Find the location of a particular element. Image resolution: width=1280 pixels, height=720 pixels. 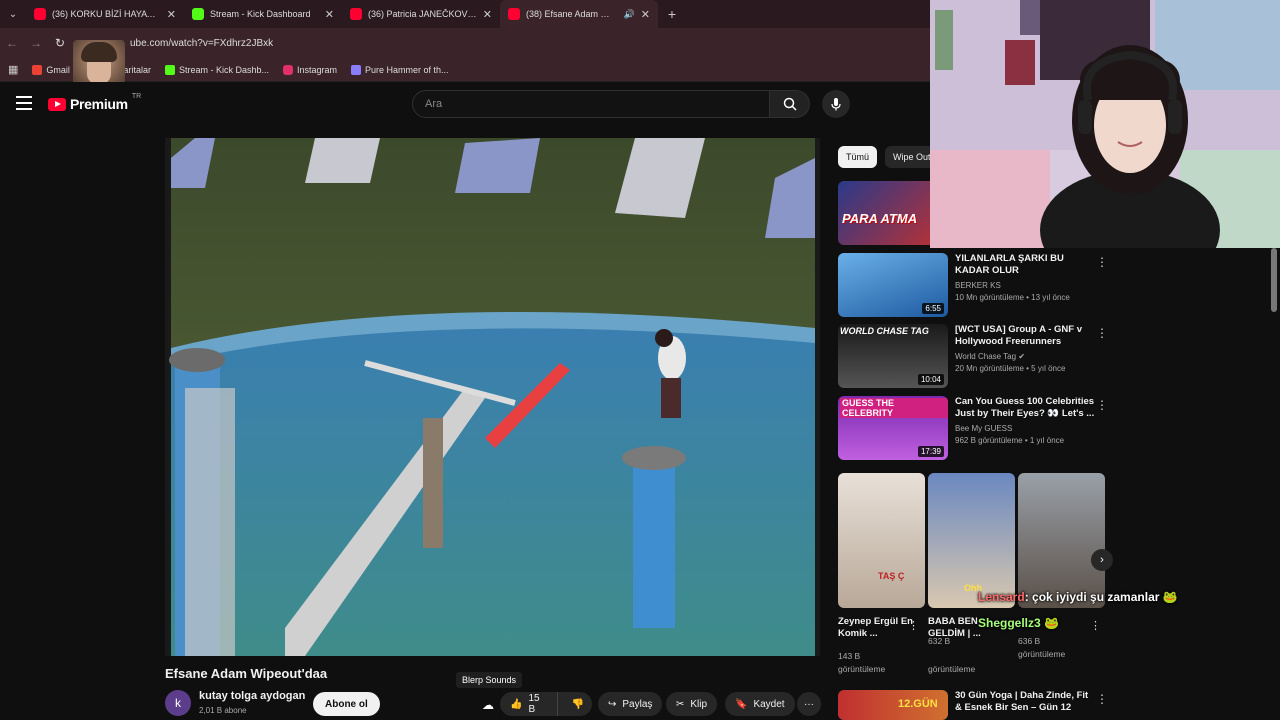

bookmark-icon: 🔖 is located at coordinates (741, 704).